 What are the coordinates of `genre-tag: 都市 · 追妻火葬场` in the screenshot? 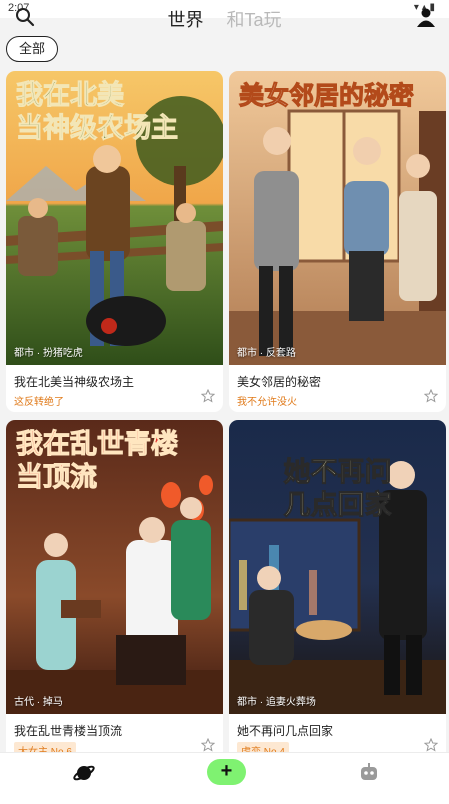 It's located at (276, 702).